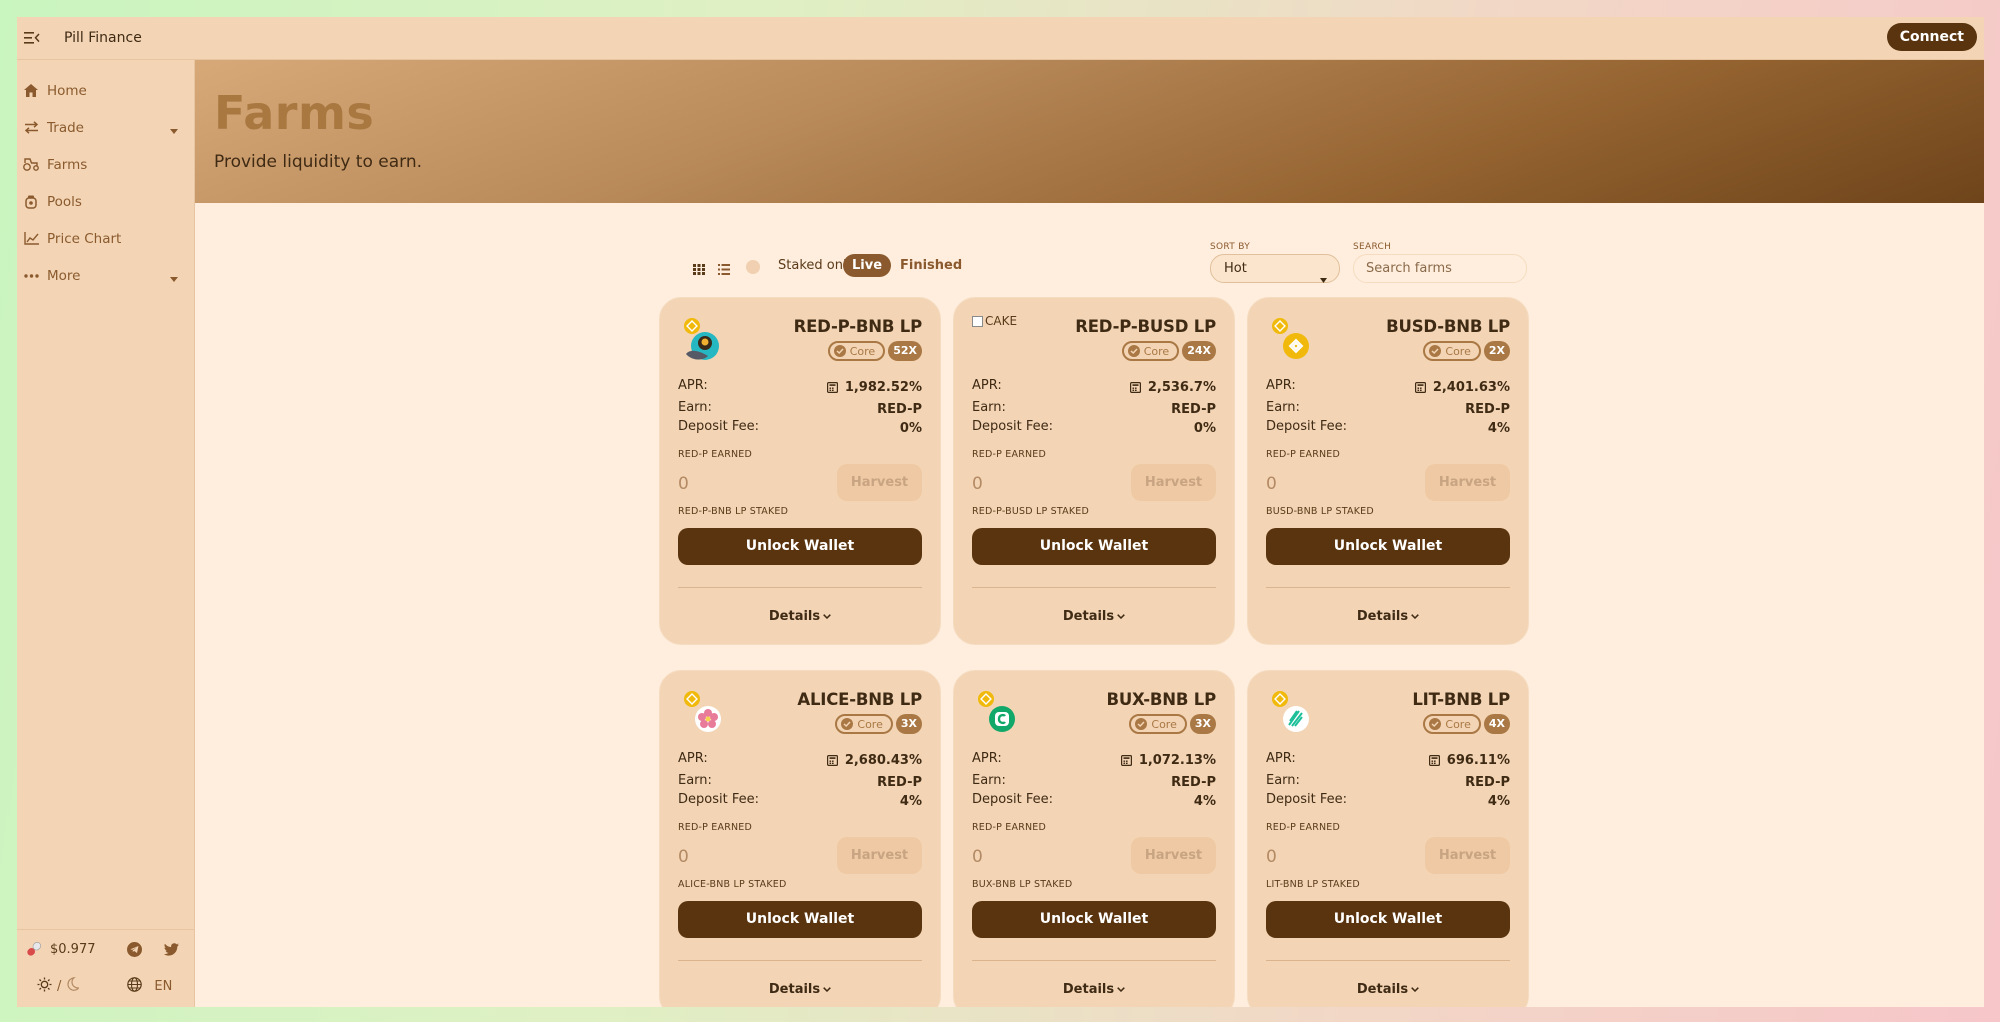 The image size is (2000, 1022). What do you see at coordinates (908, 724) in the screenshot?
I see `multiplier-badge: 3X` at bounding box center [908, 724].